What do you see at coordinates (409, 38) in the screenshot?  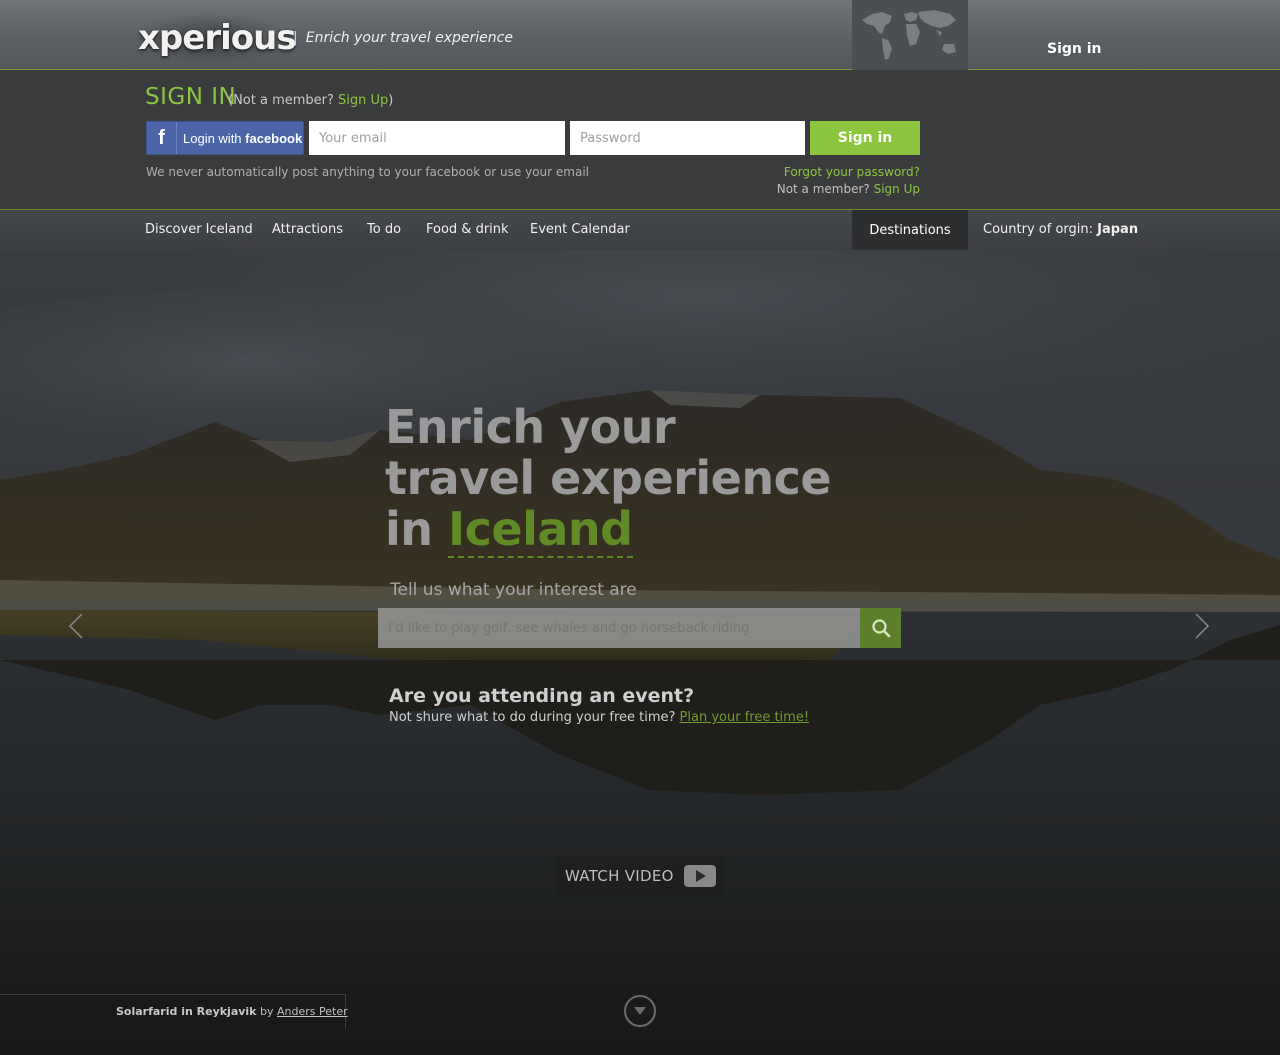 I see `tagline-text: Enrich your travel experience` at bounding box center [409, 38].